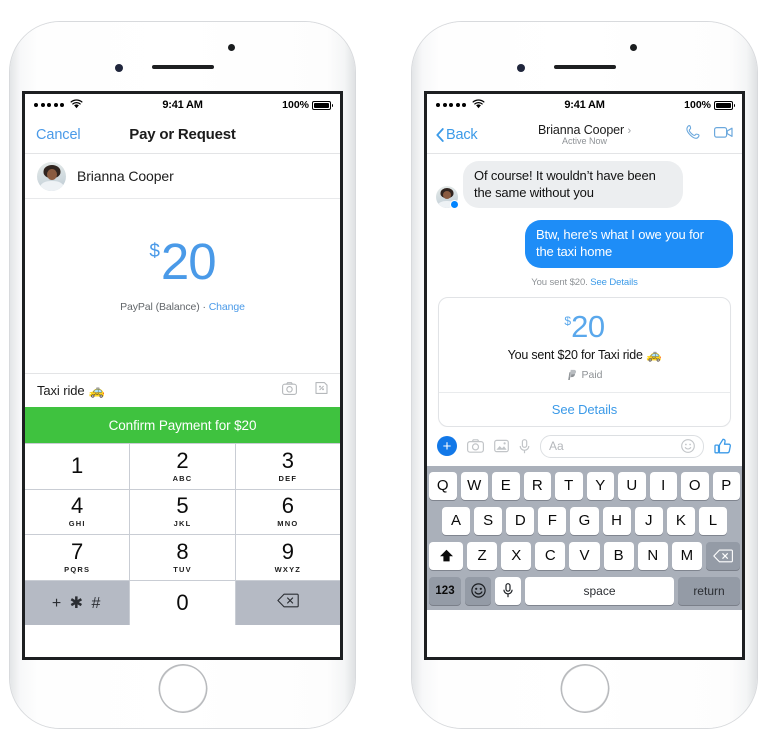  What do you see at coordinates (446, 555) in the screenshot?
I see `shift-icon` at bounding box center [446, 555].